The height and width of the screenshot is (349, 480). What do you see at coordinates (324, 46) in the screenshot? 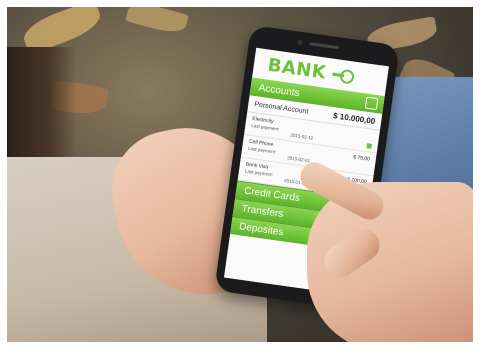
I see `speaker-grille` at bounding box center [324, 46].